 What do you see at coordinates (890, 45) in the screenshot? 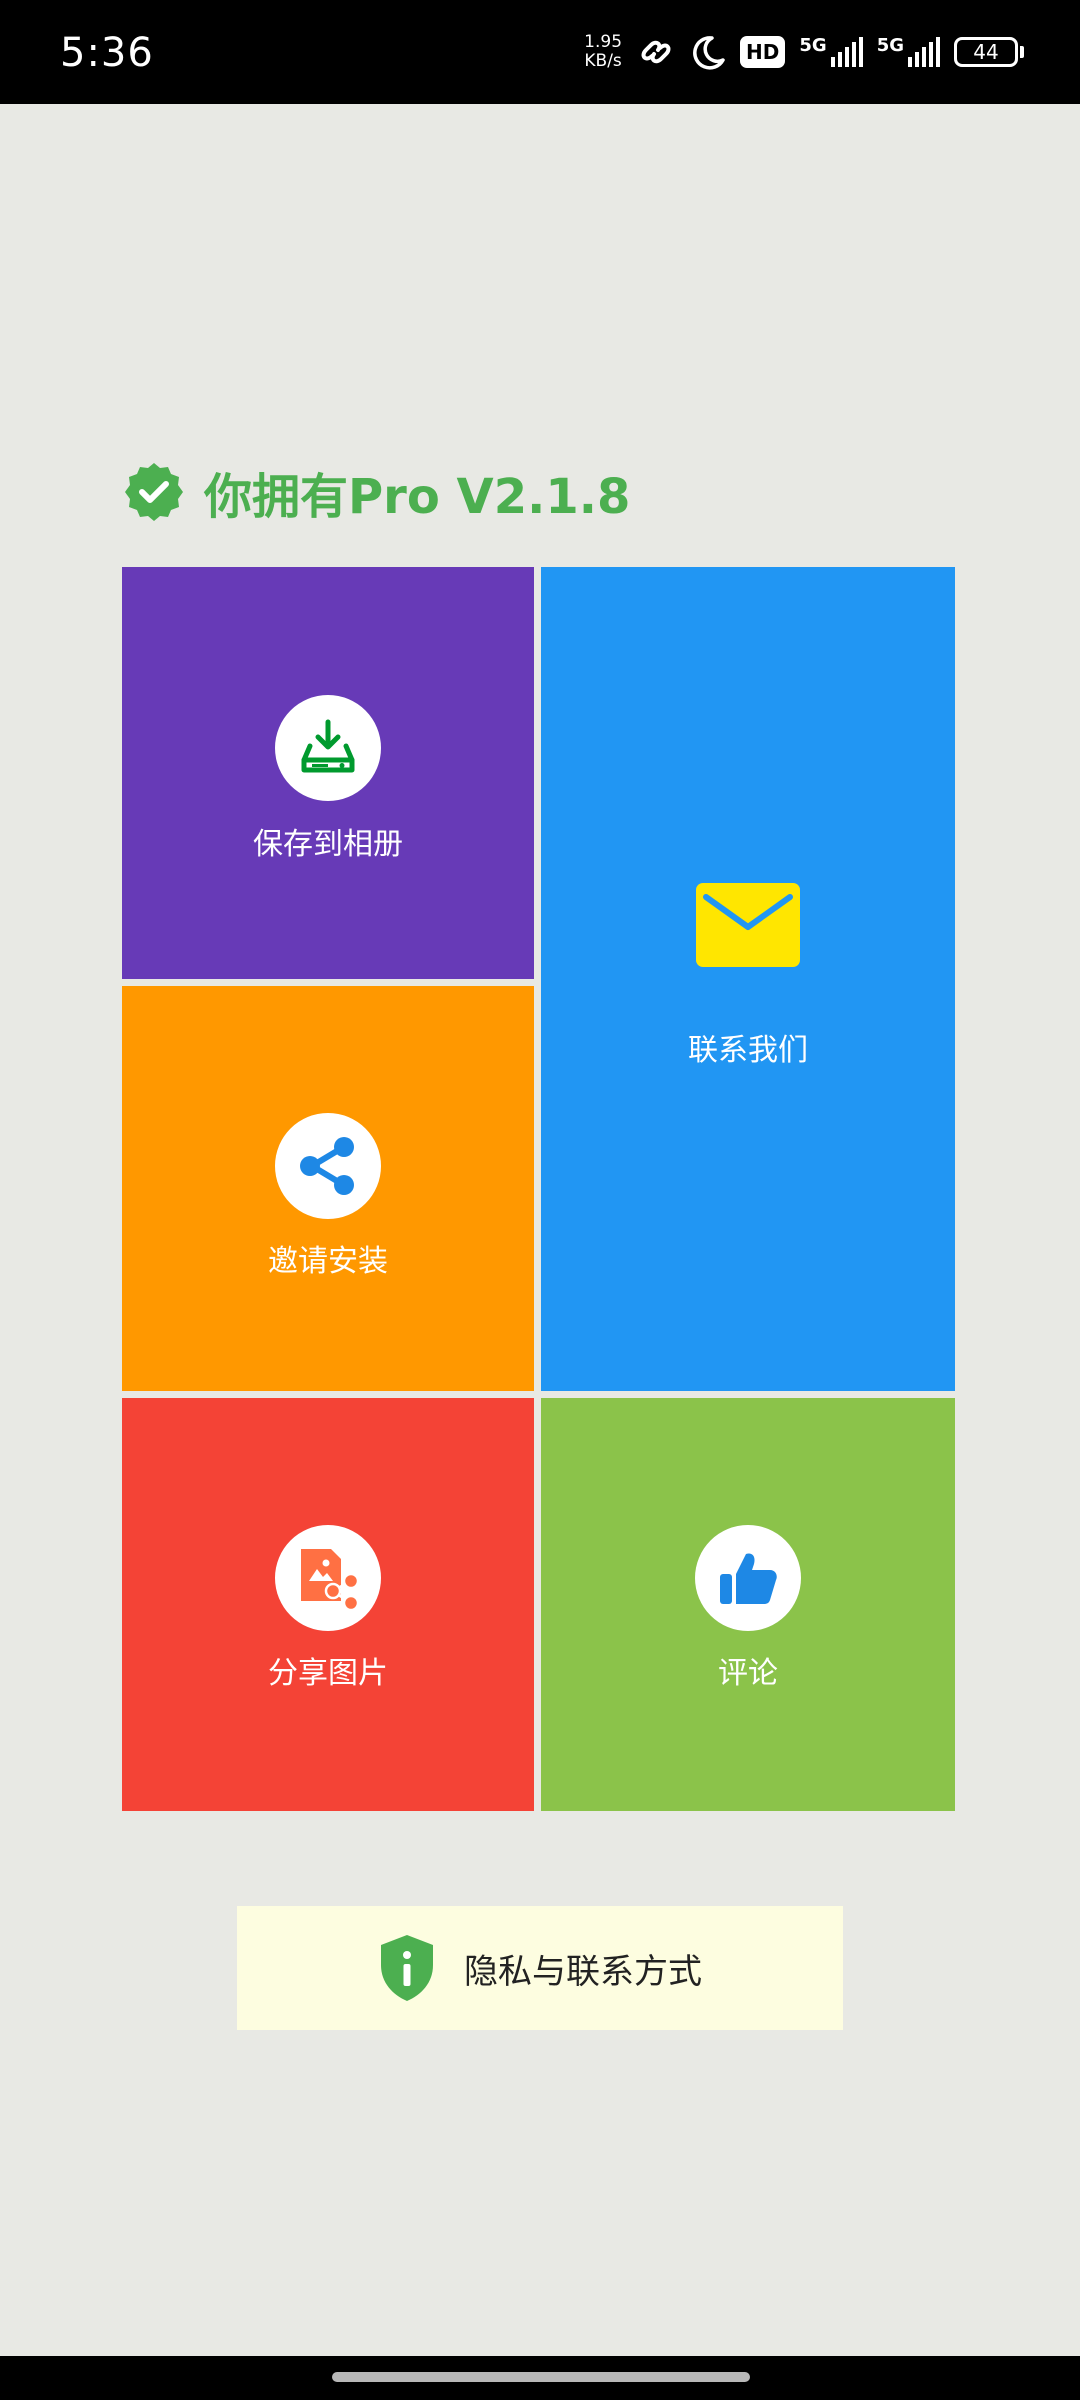
I see `sim2-network-label: 5G` at bounding box center [890, 45].